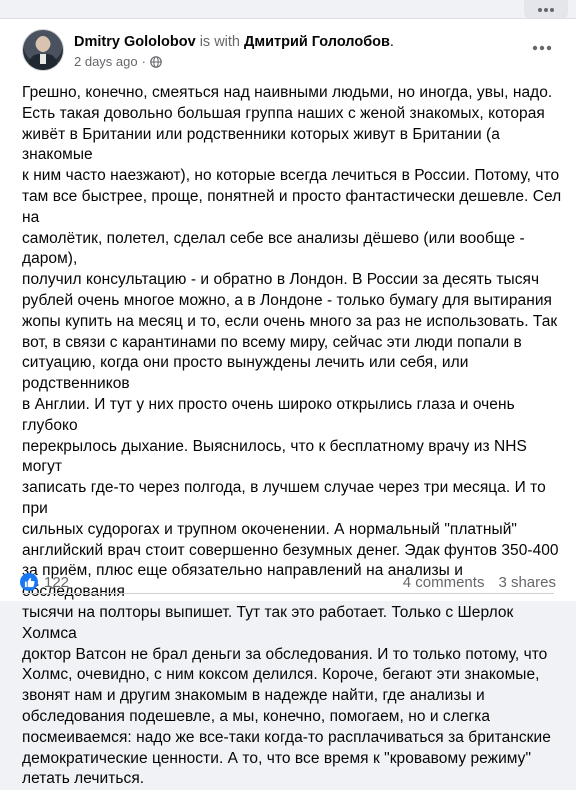  I want to click on shares-count: 3 shares, so click(527, 583).